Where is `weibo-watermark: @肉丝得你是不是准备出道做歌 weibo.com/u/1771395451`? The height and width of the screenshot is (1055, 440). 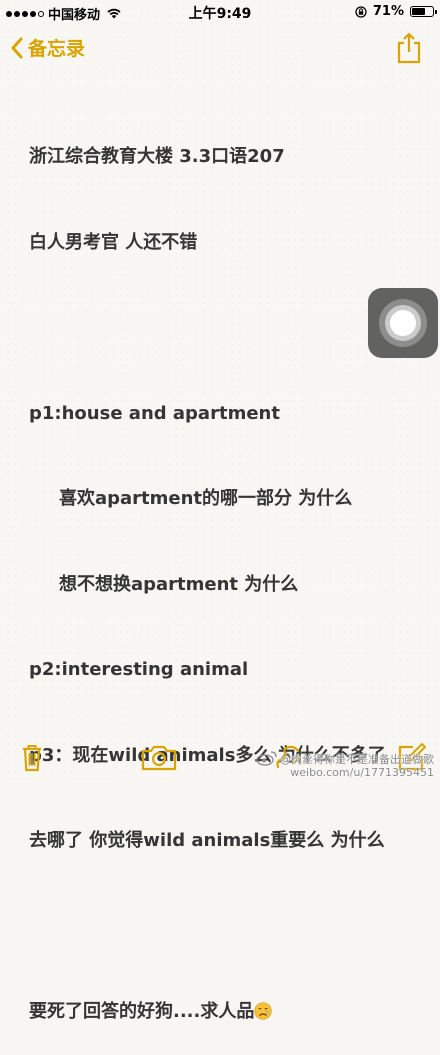 weibo-watermark: @肉丝得你是不是准备出道做歌 weibo.com/u/1771395451 is located at coordinates (345, 764).